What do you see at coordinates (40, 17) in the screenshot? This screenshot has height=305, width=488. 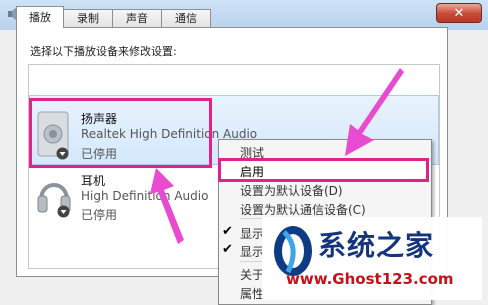 I see `tab-playback: 播放` at bounding box center [40, 17].